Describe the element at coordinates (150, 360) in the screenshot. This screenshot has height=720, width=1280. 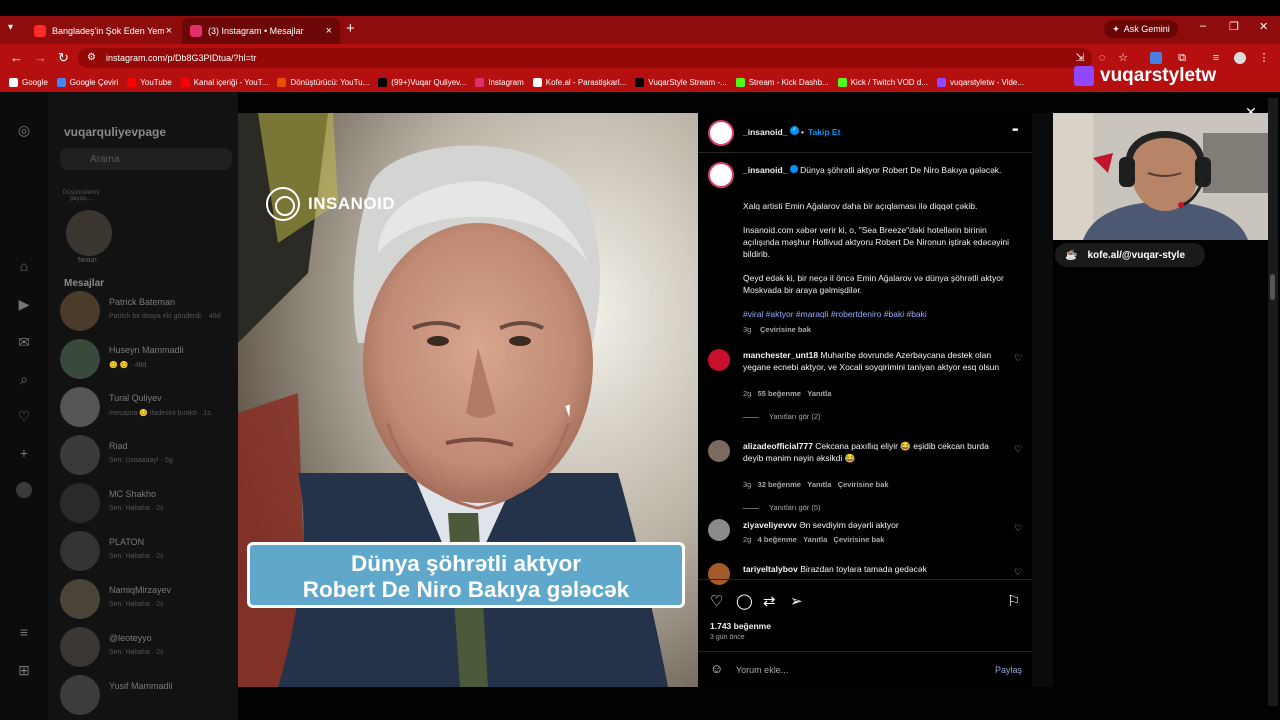
I see `conversation-item: Huseyn Mammadli 😊 😊 · 48d` at that location.